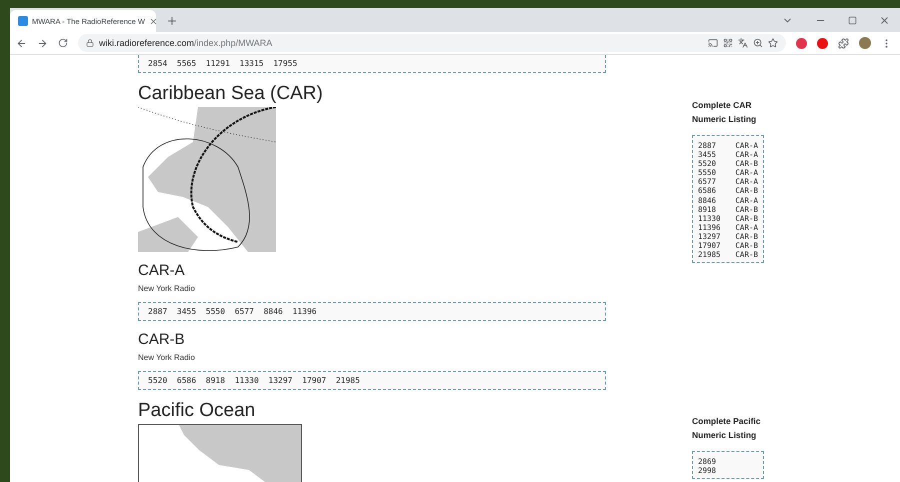  What do you see at coordinates (162, 340) in the screenshot?
I see `subsection-heading: CAR-B` at bounding box center [162, 340].